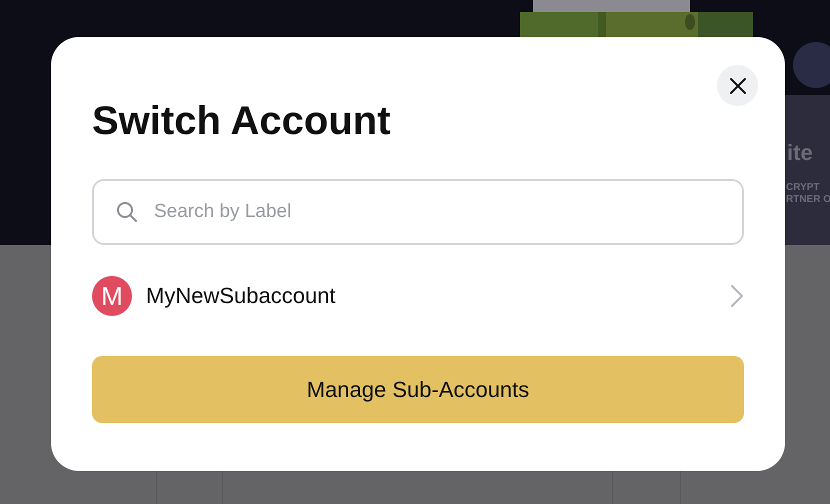 The width and height of the screenshot is (830, 504). What do you see at coordinates (242, 121) in the screenshot?
I see `dialog-title: Switch Account` at bounding box center [242, 121].